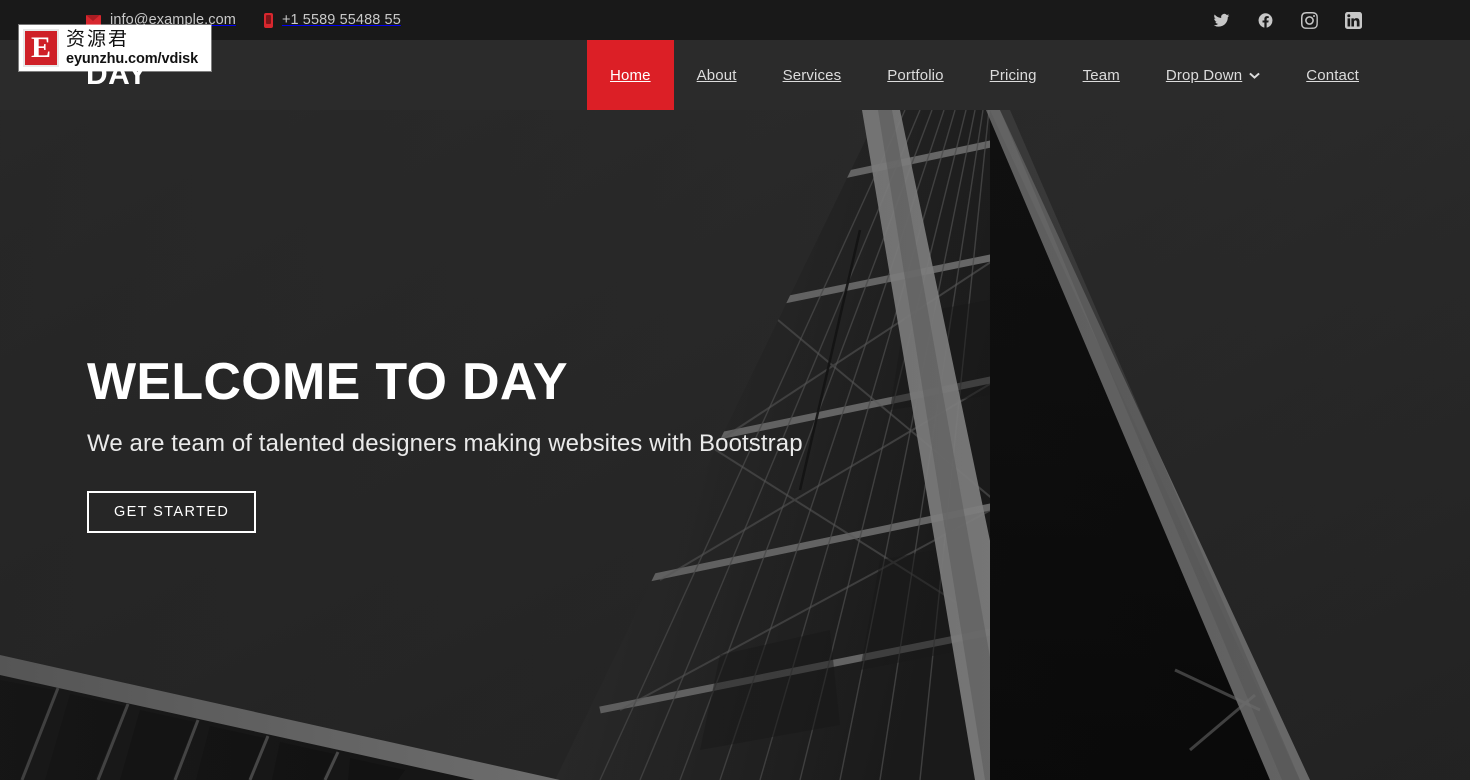 Image resolution: width=1470 pixels, height=780 pixels. Describe the element at coordinates (1265, 20) in the screenshot. I see `facebook-icon` at that location.